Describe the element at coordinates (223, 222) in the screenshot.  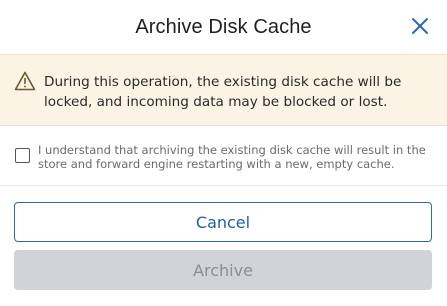
I see `cancel-button: Cancel` at that location.